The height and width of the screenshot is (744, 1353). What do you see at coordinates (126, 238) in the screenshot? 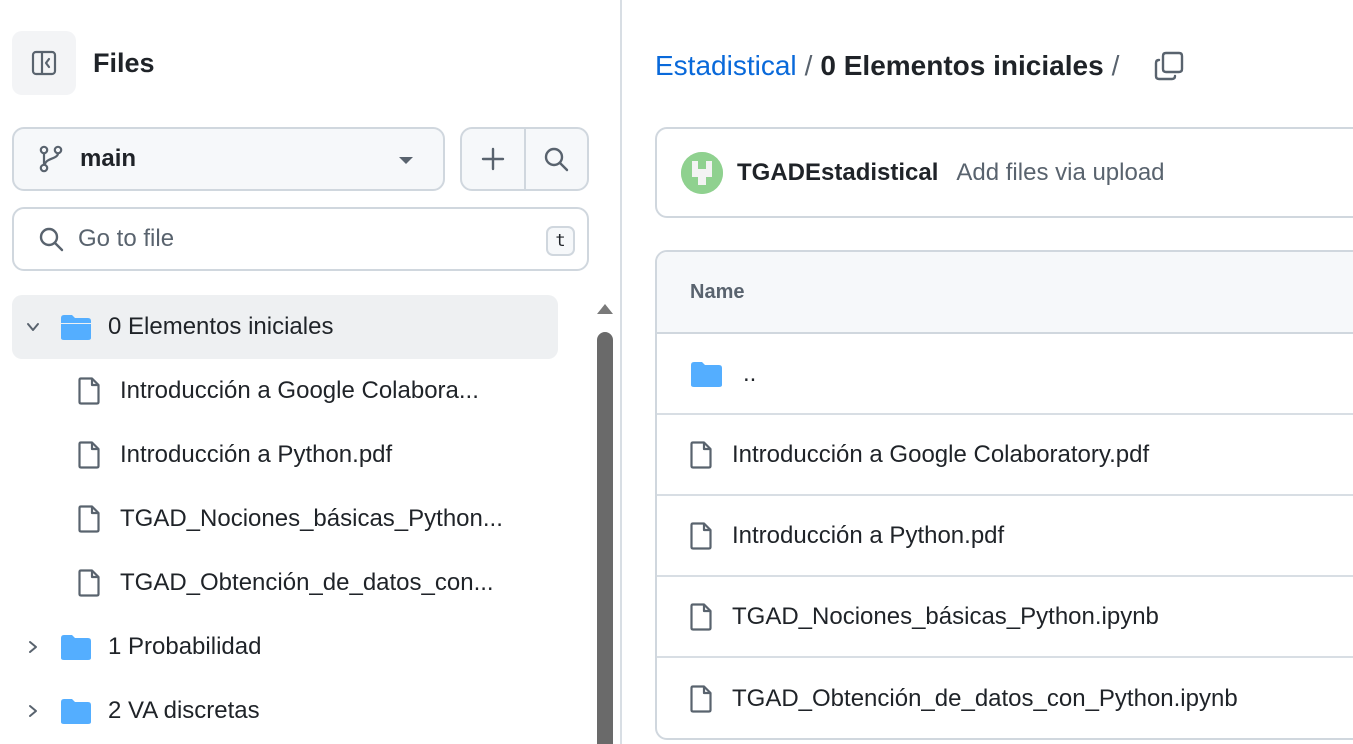
I see `go-to-file-placeholder: Go to file` at bounding box center [126, 238].